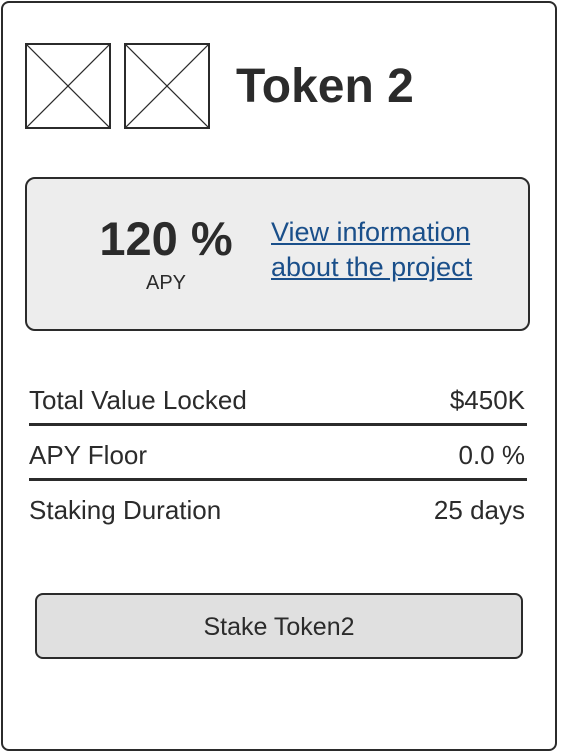 The width and height of the screenshot is (562, 756). I want to click on stat-value: 25 days, so click(479, 510).